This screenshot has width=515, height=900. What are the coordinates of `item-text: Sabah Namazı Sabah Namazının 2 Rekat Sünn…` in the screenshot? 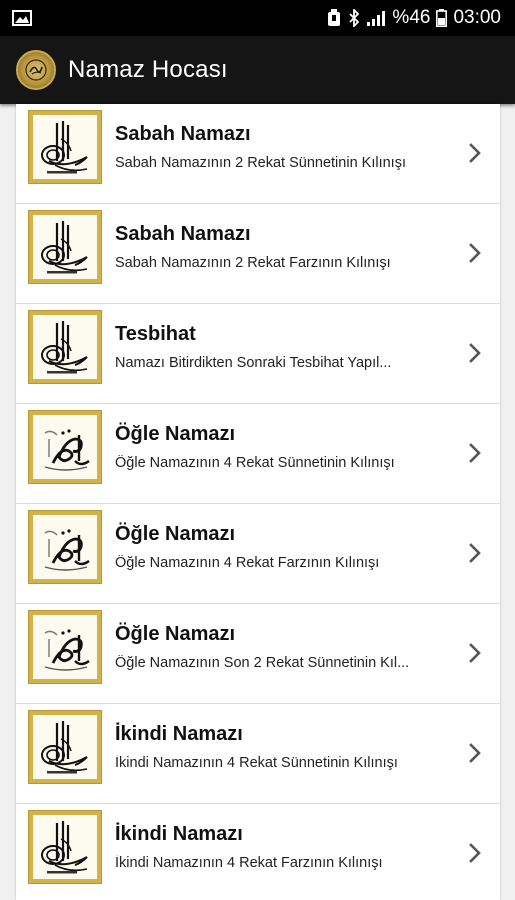 It's located at (287, 147).